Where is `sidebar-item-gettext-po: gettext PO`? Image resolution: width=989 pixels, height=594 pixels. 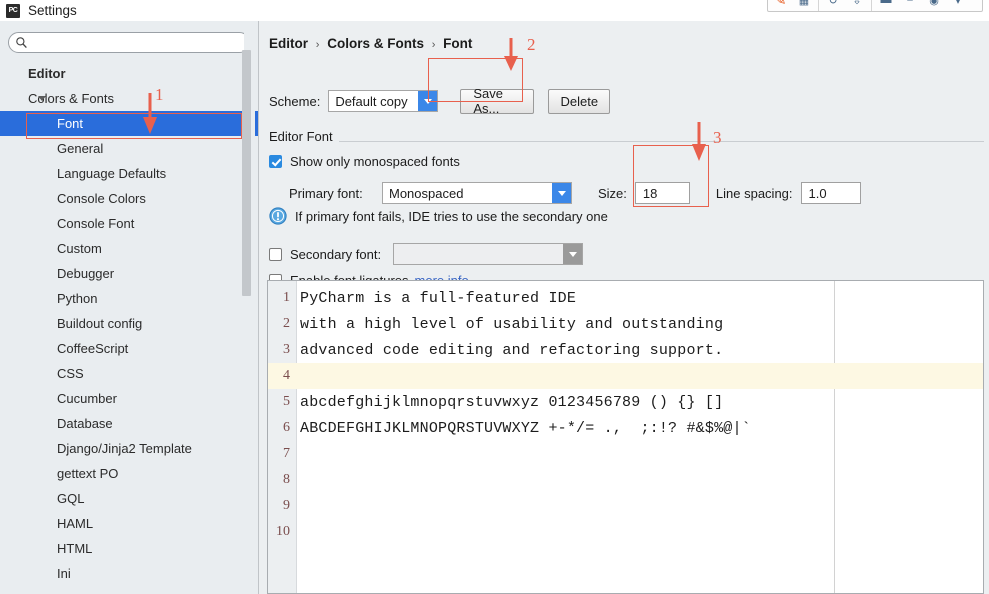
sidebar-item-gettext-po: gettext PO is located at coordinates (129, 473).